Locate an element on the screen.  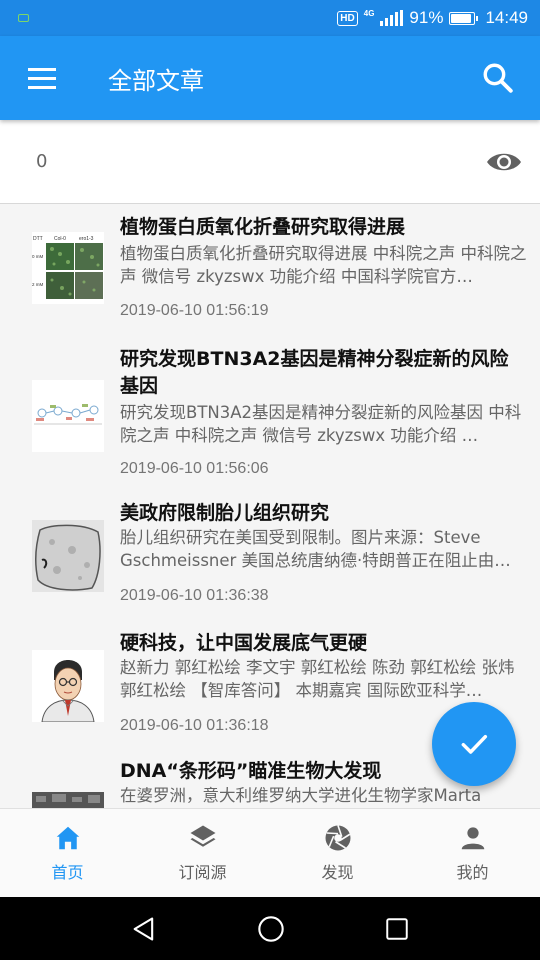
nav-item-profile: 我的 is located at coordinates (472, 853).